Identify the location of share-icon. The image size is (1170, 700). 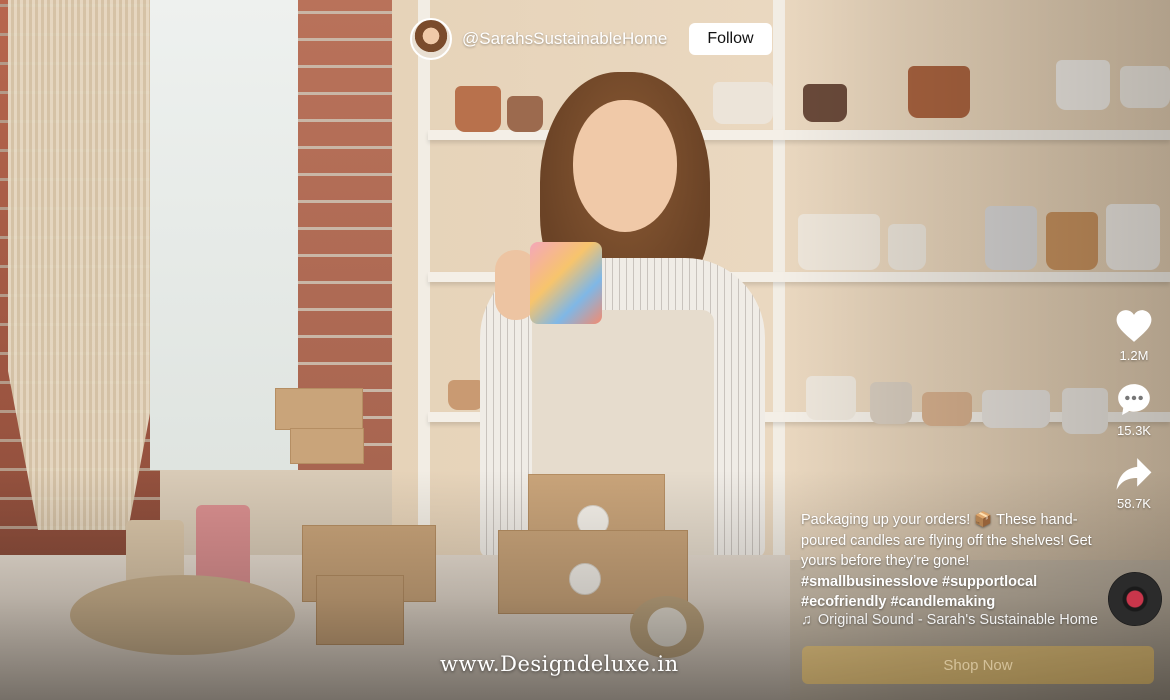
(1134, 474).